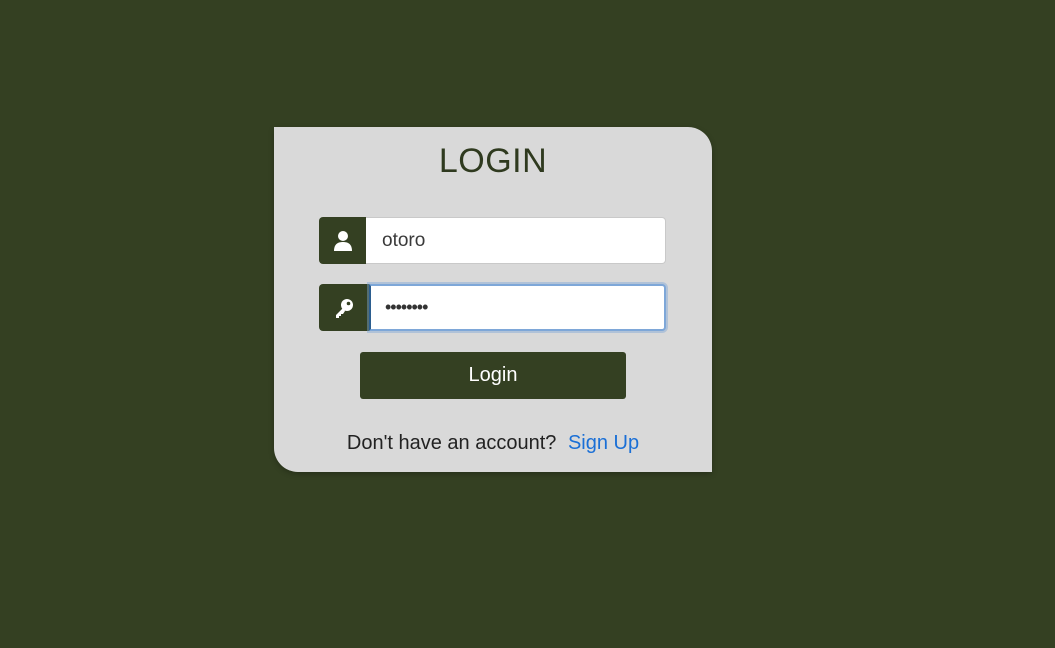  I want to click on login-title: LOGIN, so click(493, 161).